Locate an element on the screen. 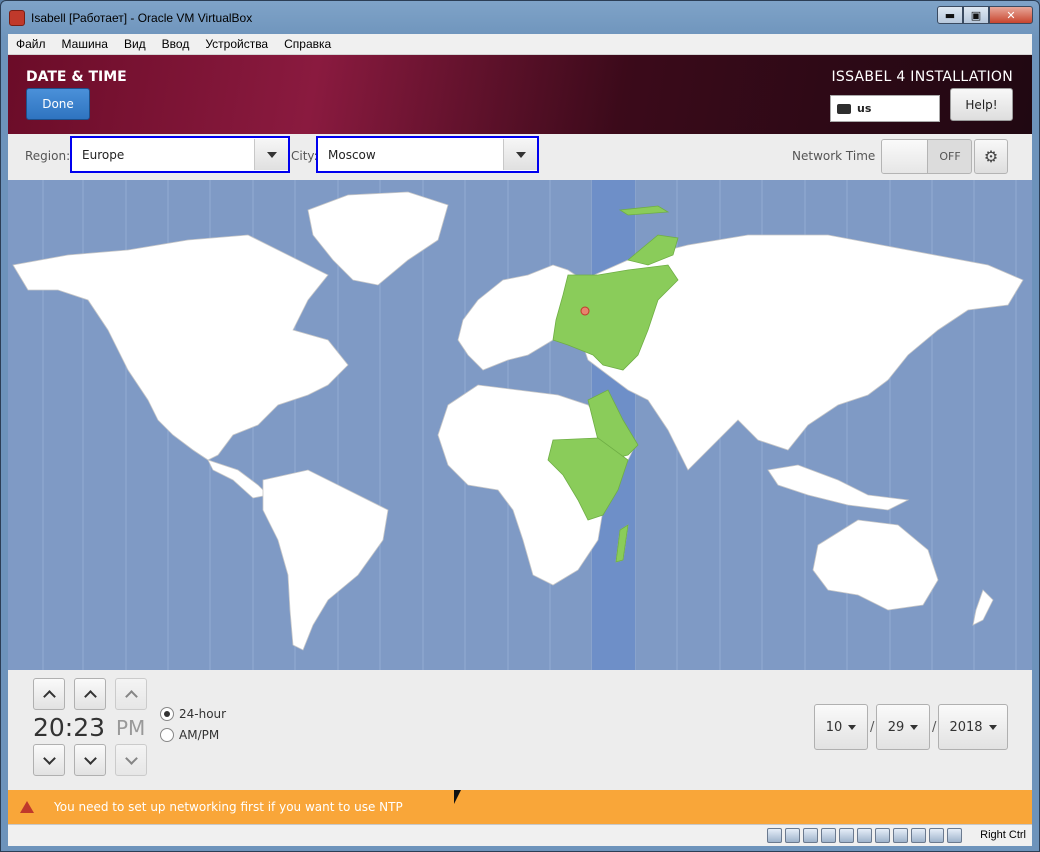 This screenshot has height=852, width=1040. region-label: Region: is located at coordinates (48, 156).